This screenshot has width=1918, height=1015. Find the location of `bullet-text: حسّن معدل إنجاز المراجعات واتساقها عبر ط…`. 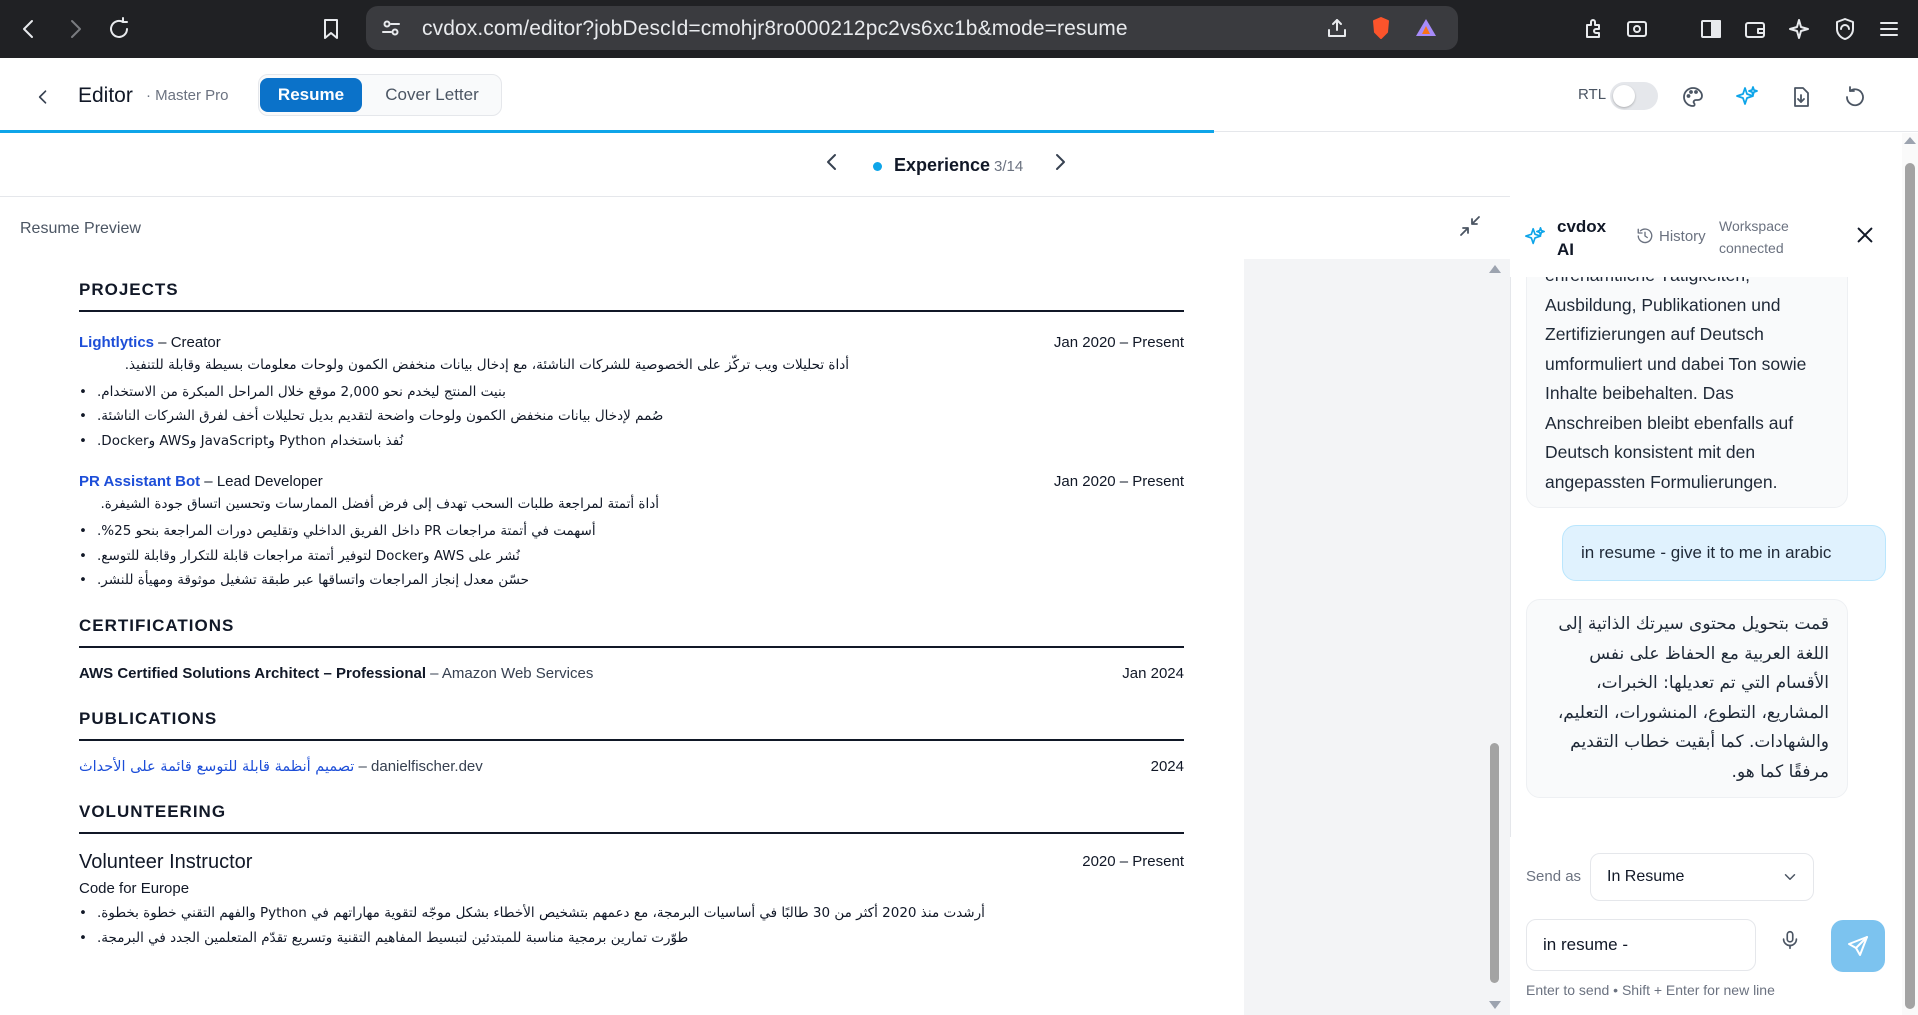

bullet-text: حسّن معدل إنجاز المراجعات واتساقها عبر ط… is located at coordinates (313, 580).